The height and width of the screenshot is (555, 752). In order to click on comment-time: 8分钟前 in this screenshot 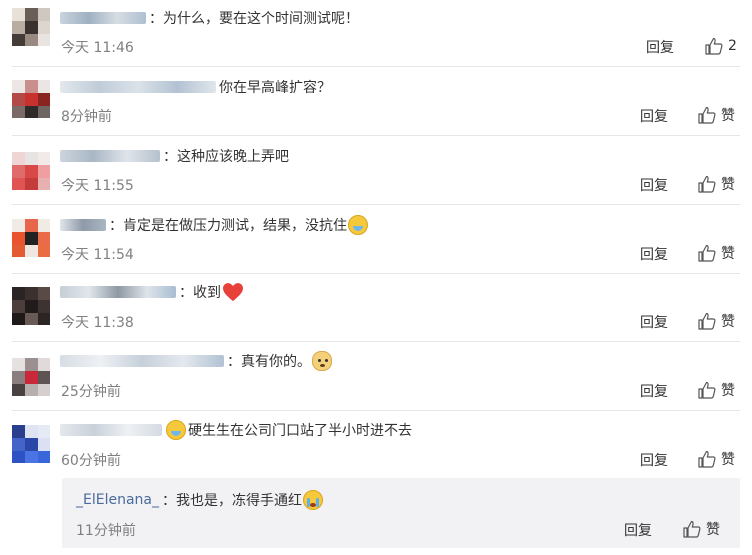, I will do `click(86, 117)`.